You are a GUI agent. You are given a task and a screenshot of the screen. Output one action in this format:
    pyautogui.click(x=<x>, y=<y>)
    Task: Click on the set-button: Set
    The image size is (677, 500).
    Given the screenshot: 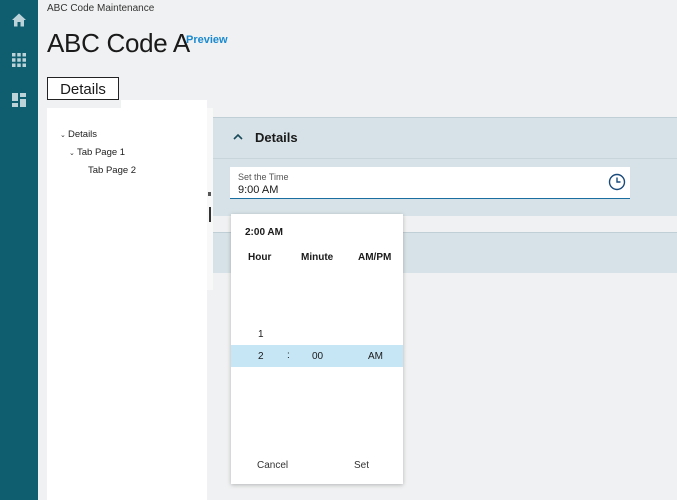 What is the action you would take?
    pyautogui.click(x=361, y=465)
    